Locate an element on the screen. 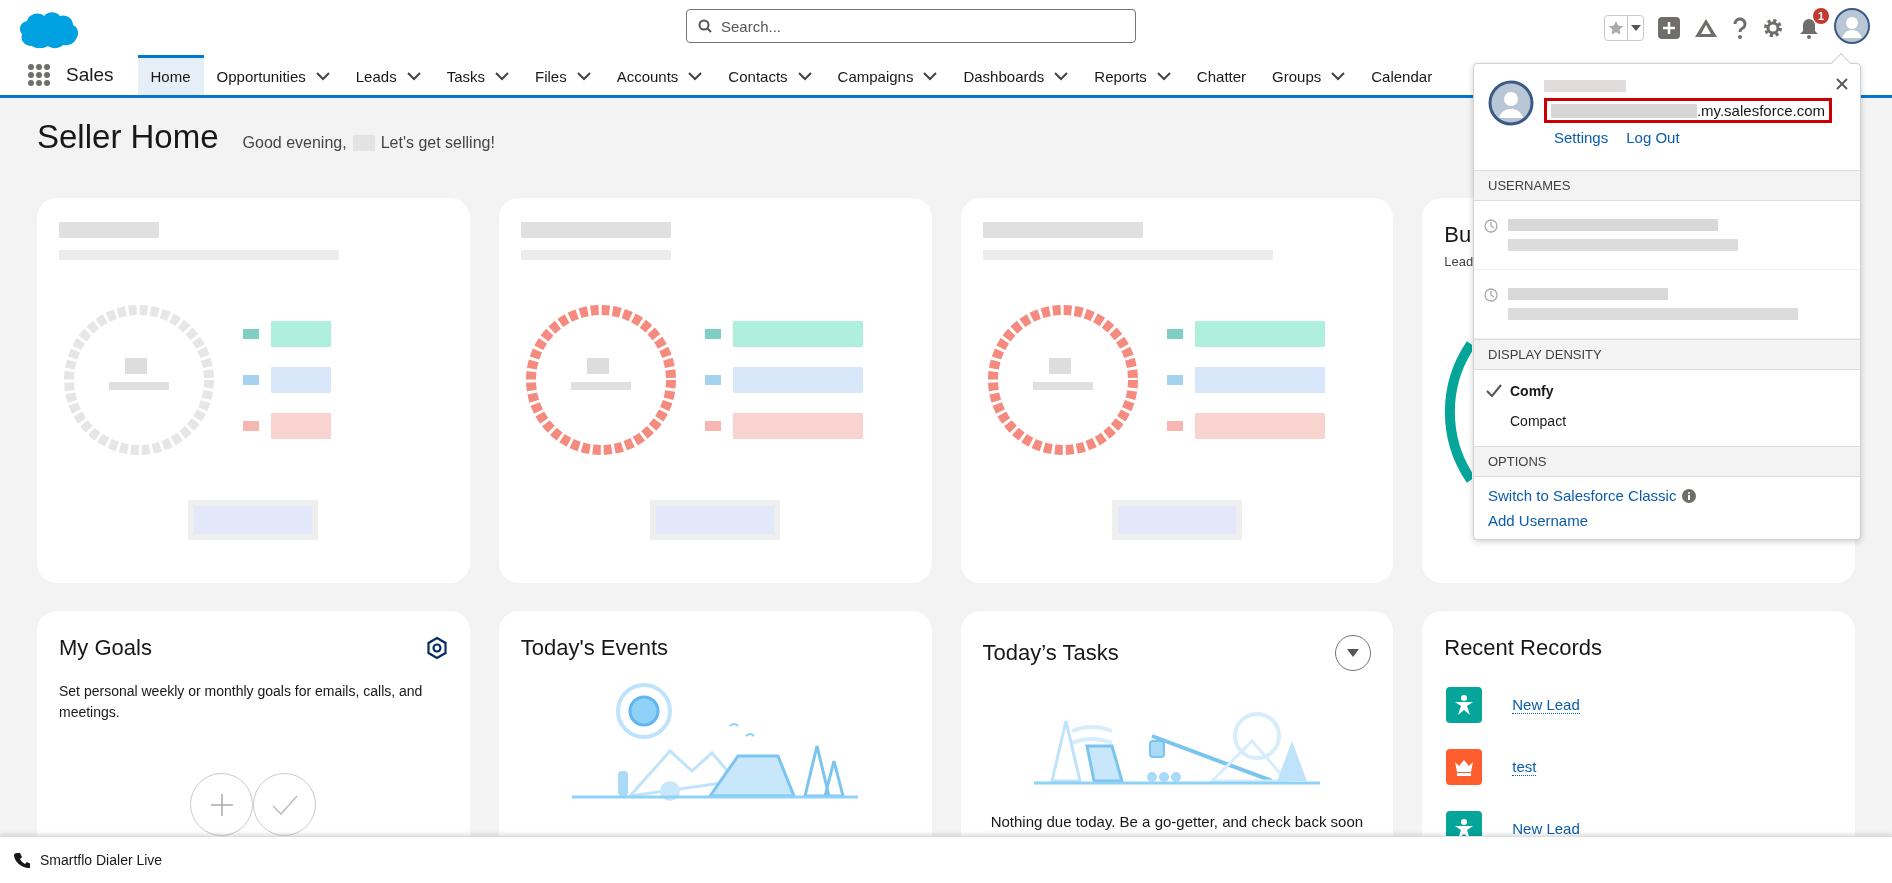 This screenshot has width=1892, height=883. trailhead-button is located at coordinates (1706, 27).